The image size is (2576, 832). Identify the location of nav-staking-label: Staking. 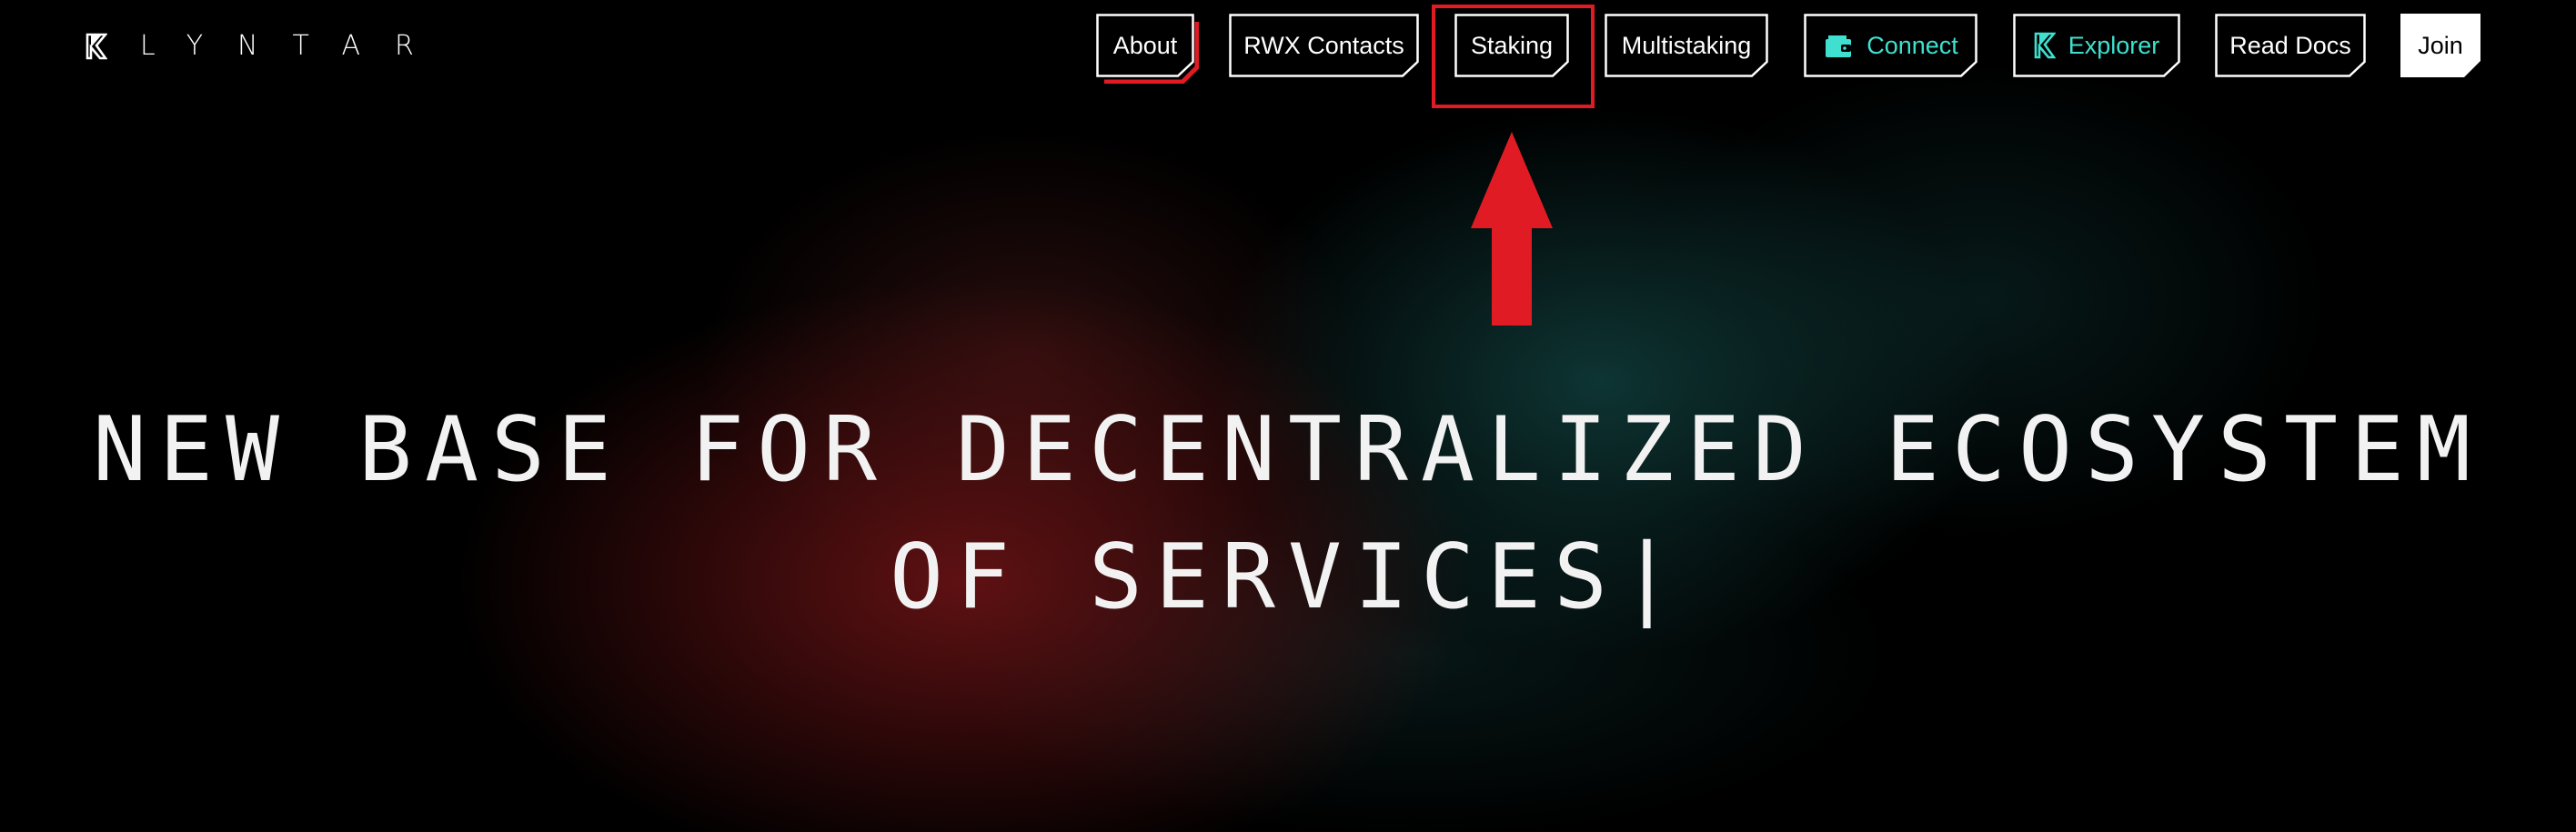
(1512, 45).